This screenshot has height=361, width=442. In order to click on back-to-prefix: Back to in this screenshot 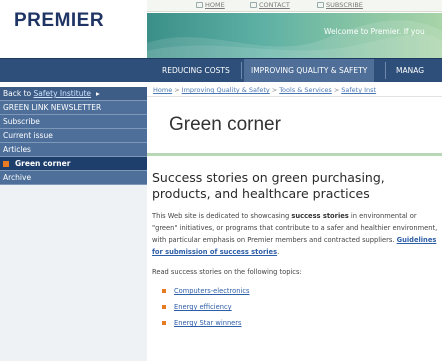, I will do `click(18, 93)`.